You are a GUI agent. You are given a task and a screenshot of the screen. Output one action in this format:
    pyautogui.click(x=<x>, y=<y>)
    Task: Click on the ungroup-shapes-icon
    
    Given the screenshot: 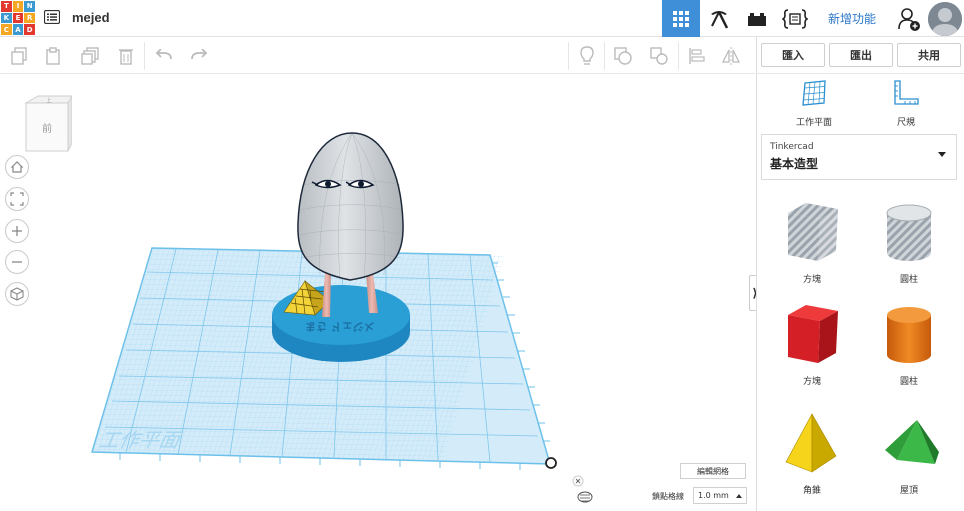 What is the action you would take?
    pyautogui.click(x=659, y=56)
    